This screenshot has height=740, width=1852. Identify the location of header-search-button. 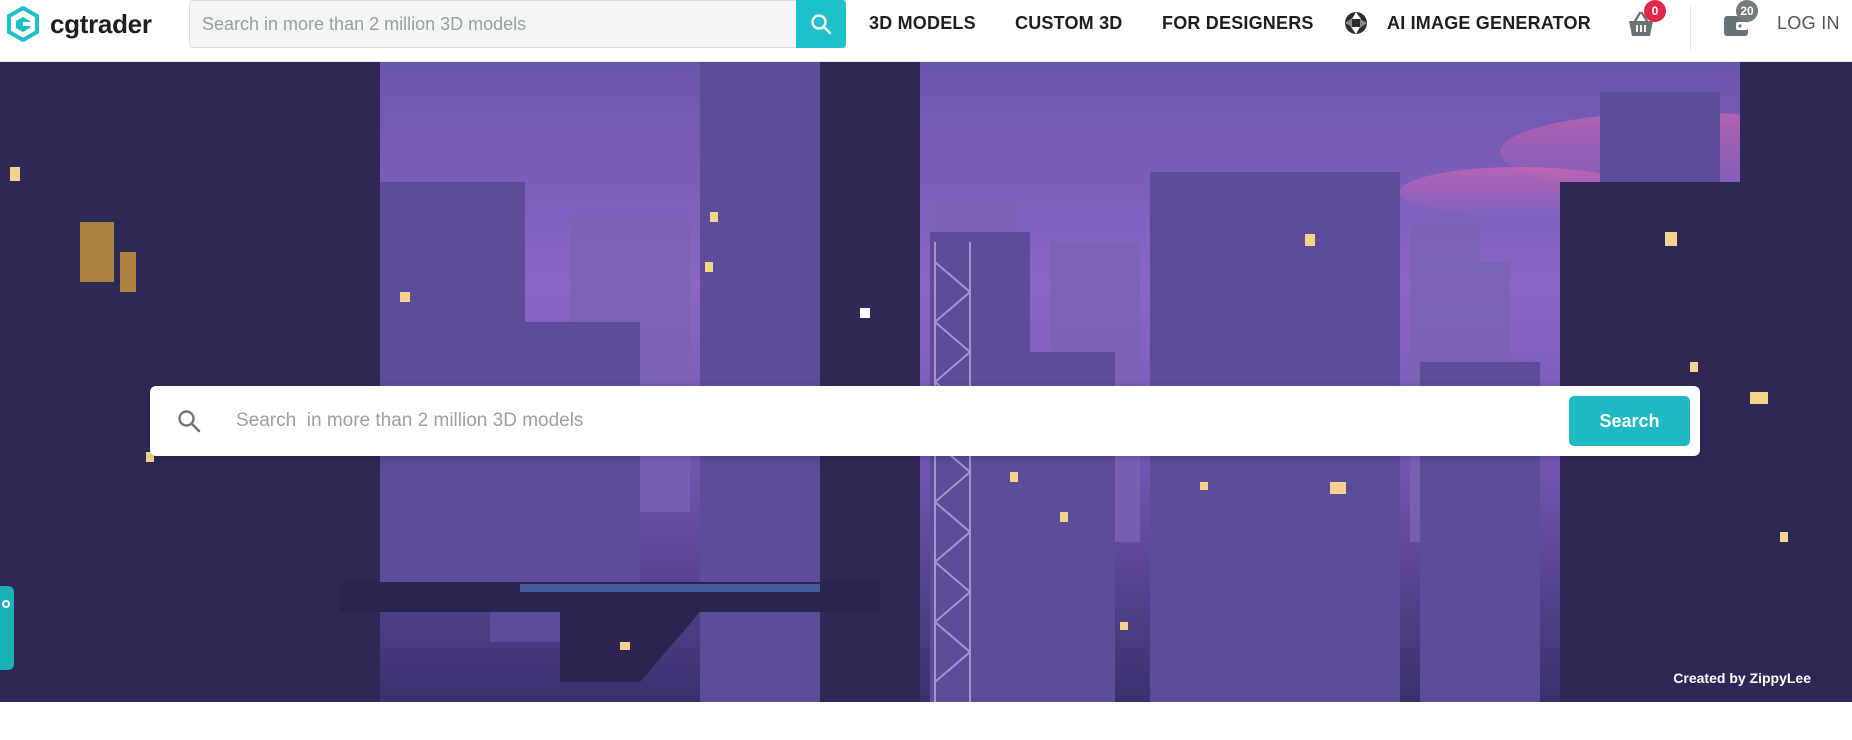
(821, 24).